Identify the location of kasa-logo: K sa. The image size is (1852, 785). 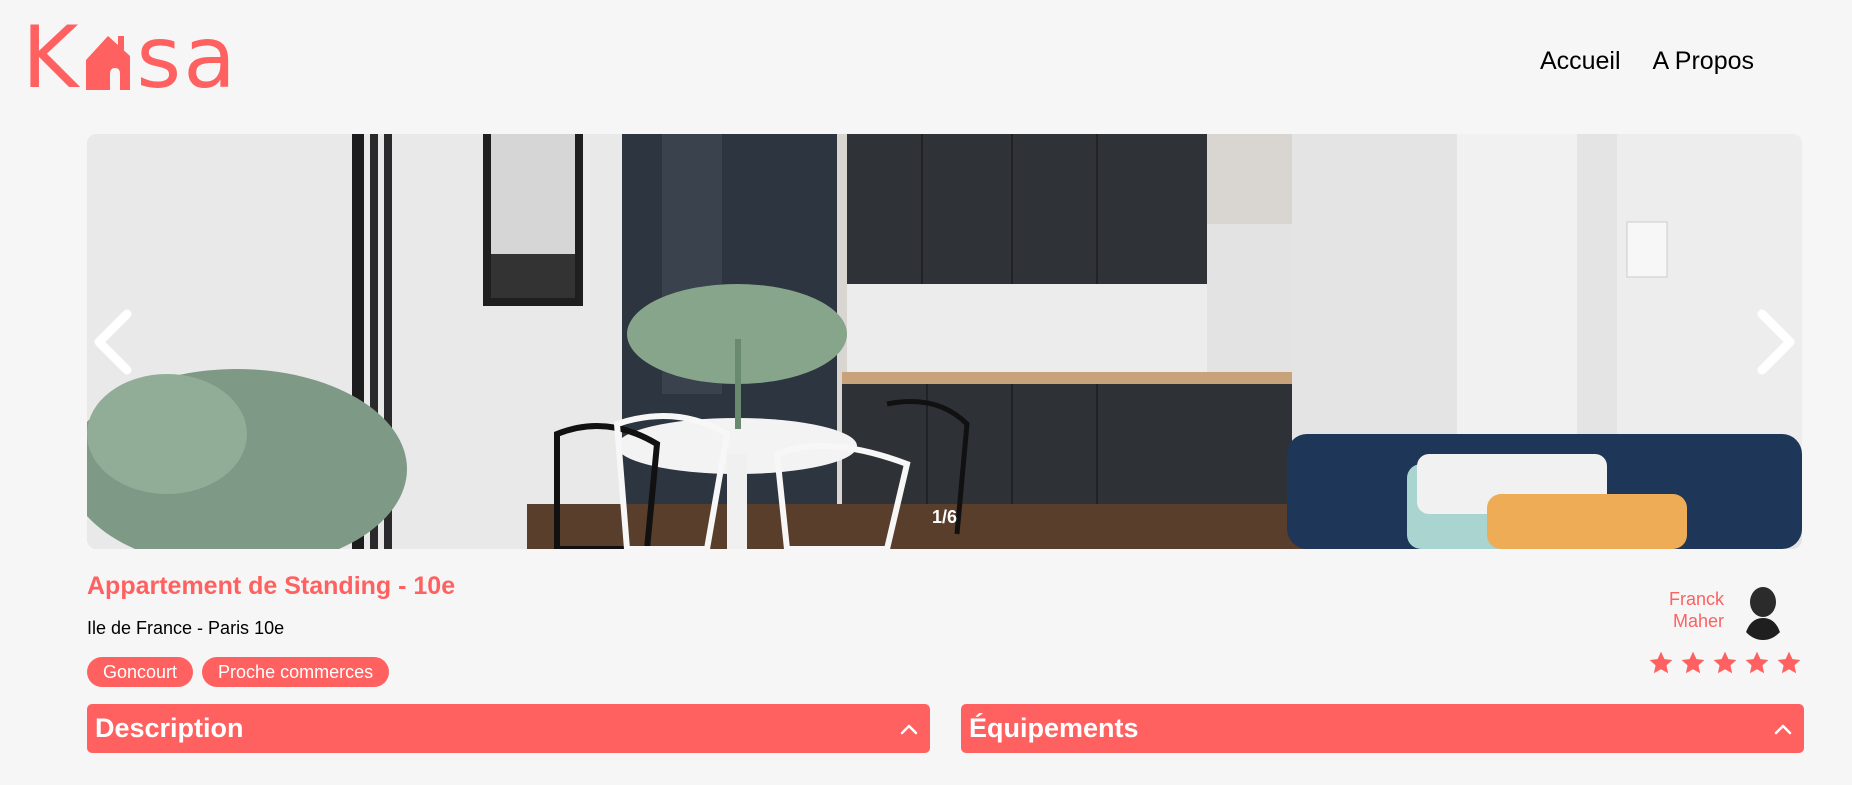
(130, 58).